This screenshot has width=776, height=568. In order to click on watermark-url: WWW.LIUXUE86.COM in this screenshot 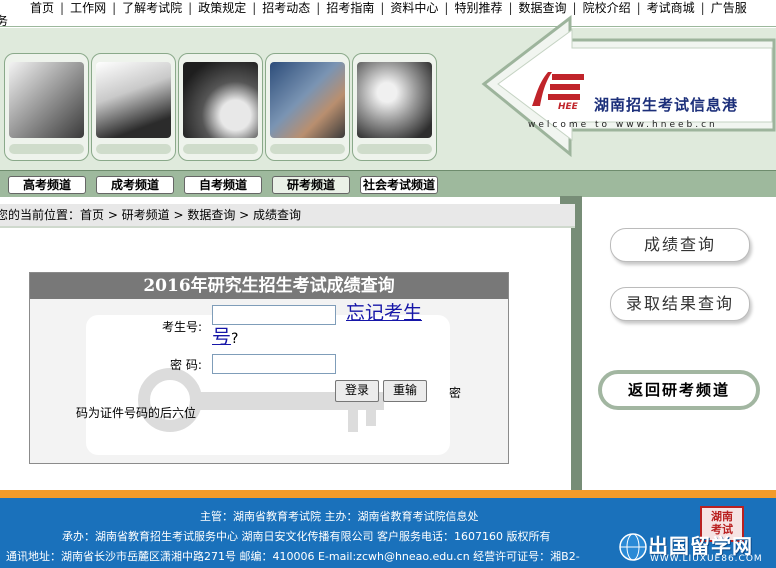, I will do `click(706, 559)`.